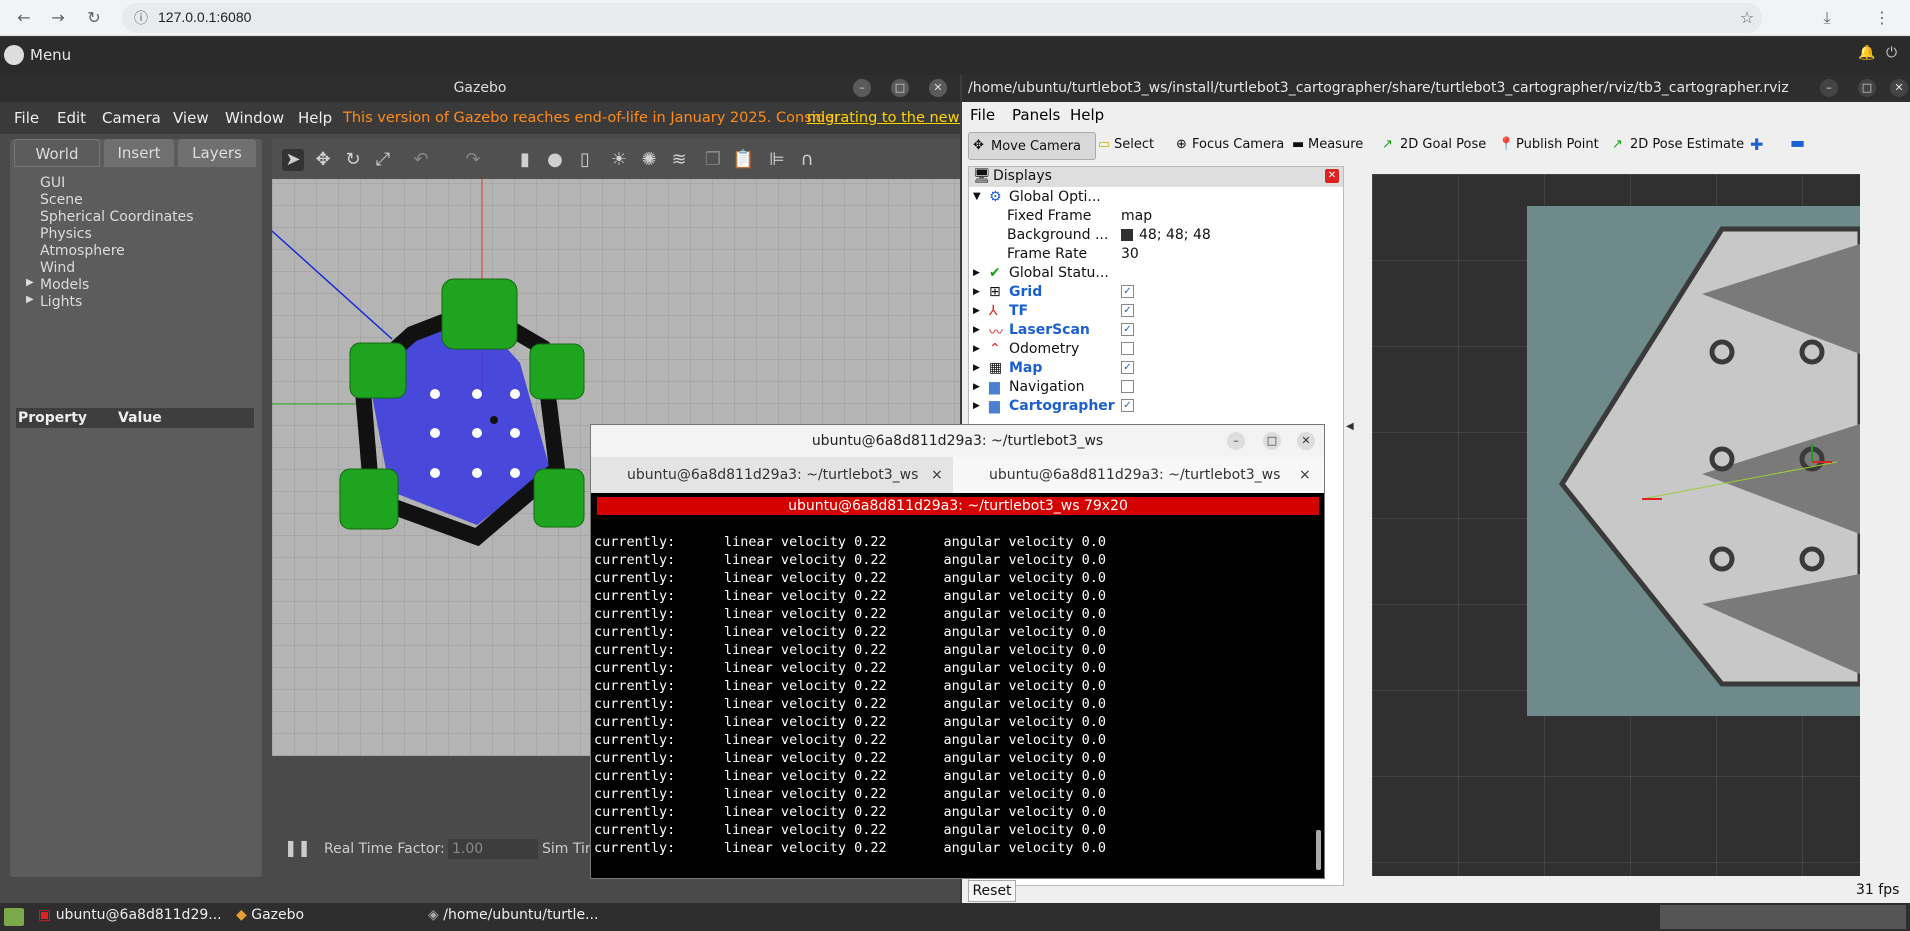 The height and width of the screenshot is (931, 1910). What do you see at coordinates (1156, 311) in the screenshot?
I see `tf-row: ▶ ⅄ TF ✓` at bounding box center [1156, 311].